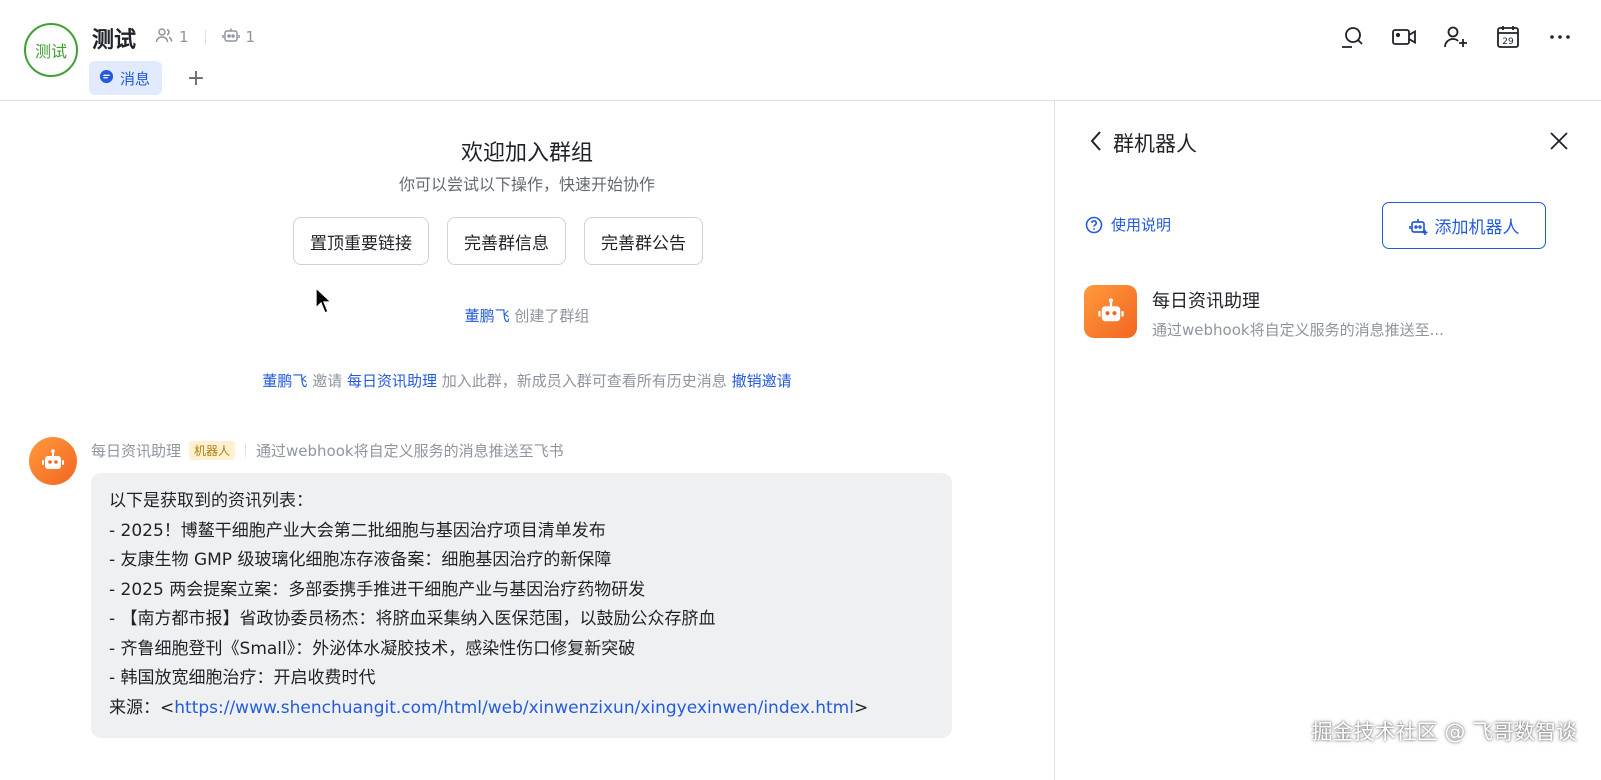  Describe the element at coordinates (643, 241) in the screenshot. I see `complete-announcement-button: 完善群公告` at that location.